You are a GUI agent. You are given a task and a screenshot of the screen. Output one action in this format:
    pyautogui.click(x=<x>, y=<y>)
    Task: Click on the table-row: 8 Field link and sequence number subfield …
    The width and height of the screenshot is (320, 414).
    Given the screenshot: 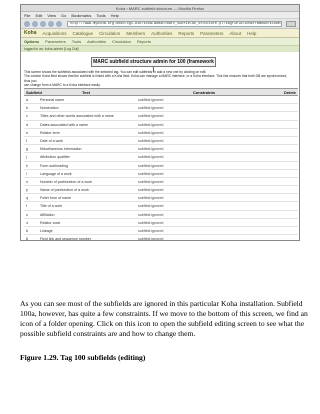 What is the action you would take?
    pyautogui.click(x=161, y=237)
    